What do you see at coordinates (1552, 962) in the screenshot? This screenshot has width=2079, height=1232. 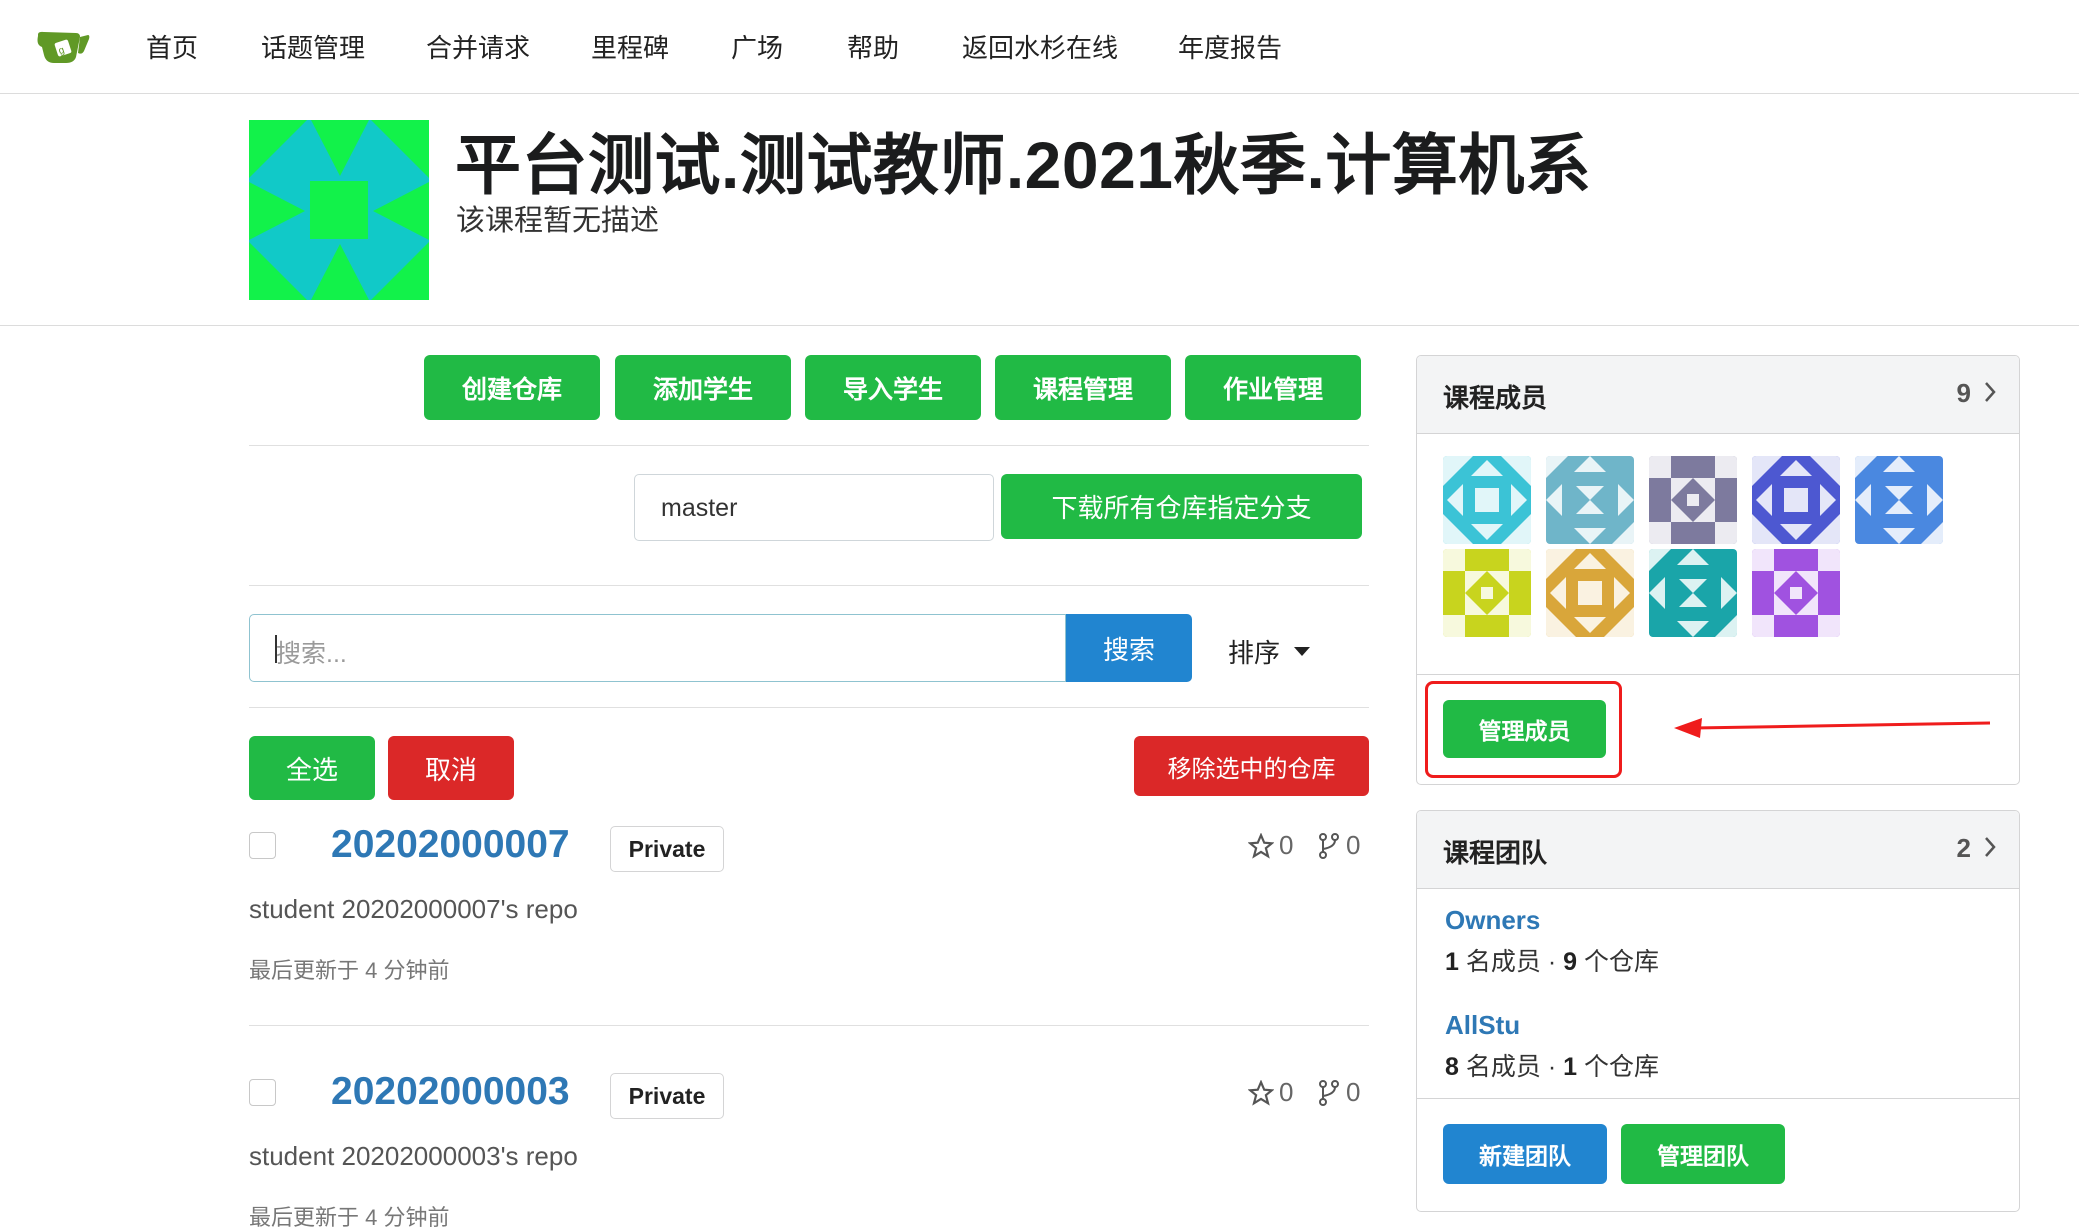 I see `team-owners-info: 1 名成员 · 9 个仓库` at bounding box center [1552, 962].